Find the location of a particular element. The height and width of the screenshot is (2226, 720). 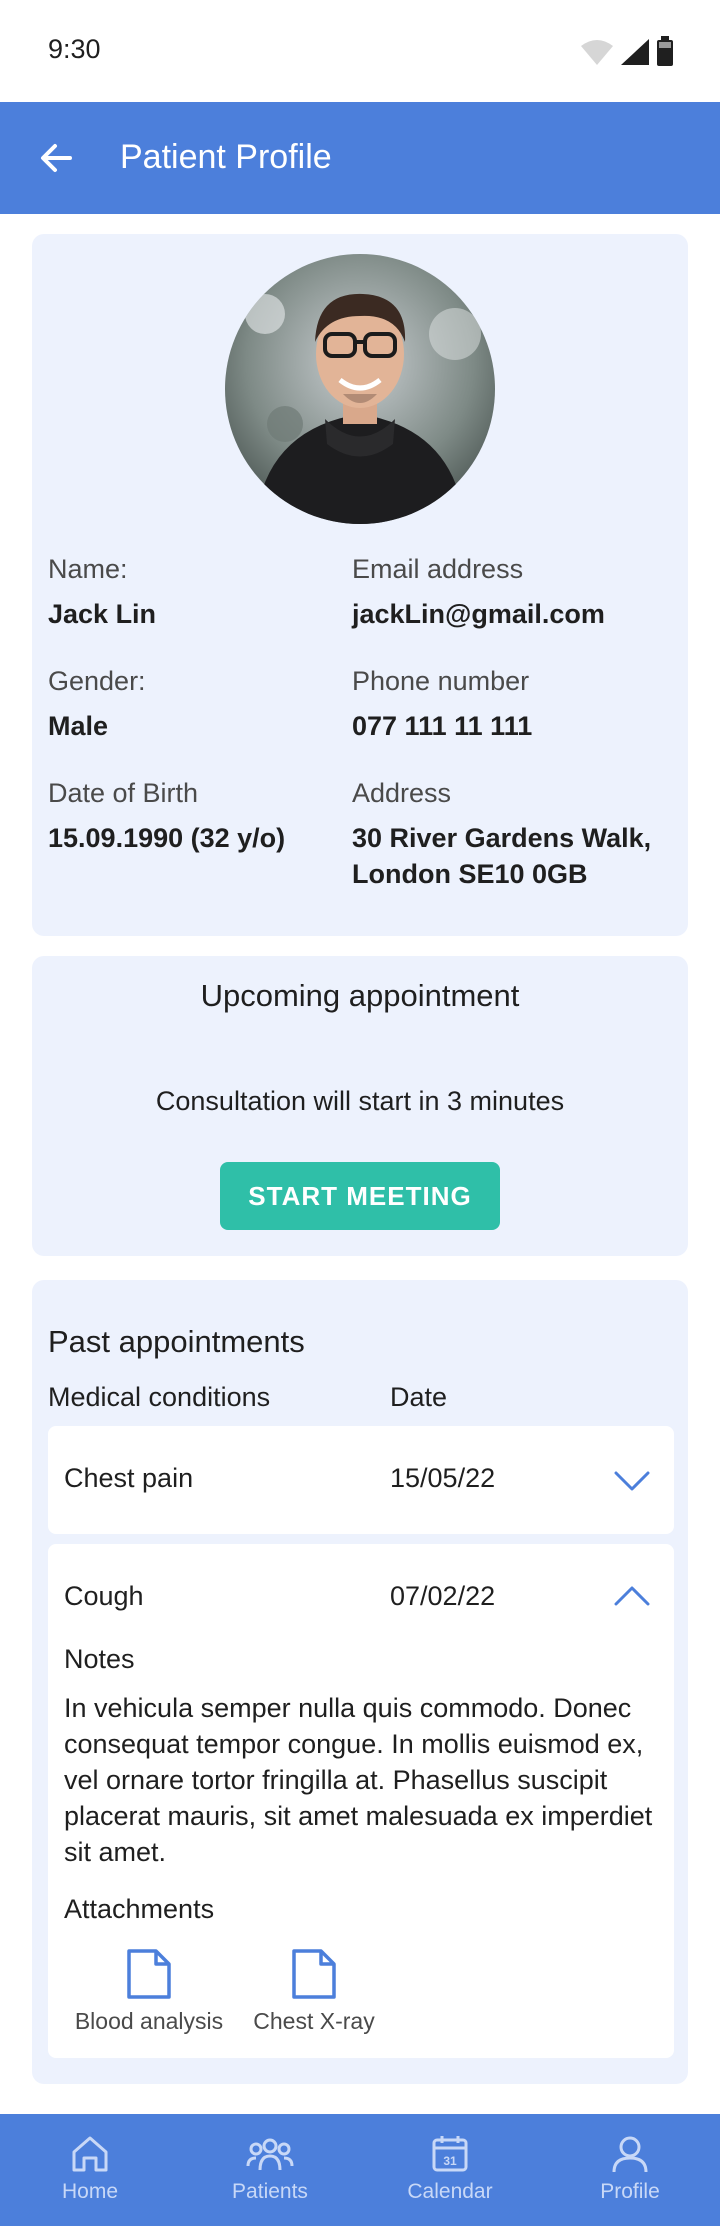

home-icon is located at coordinates (90, 2154).